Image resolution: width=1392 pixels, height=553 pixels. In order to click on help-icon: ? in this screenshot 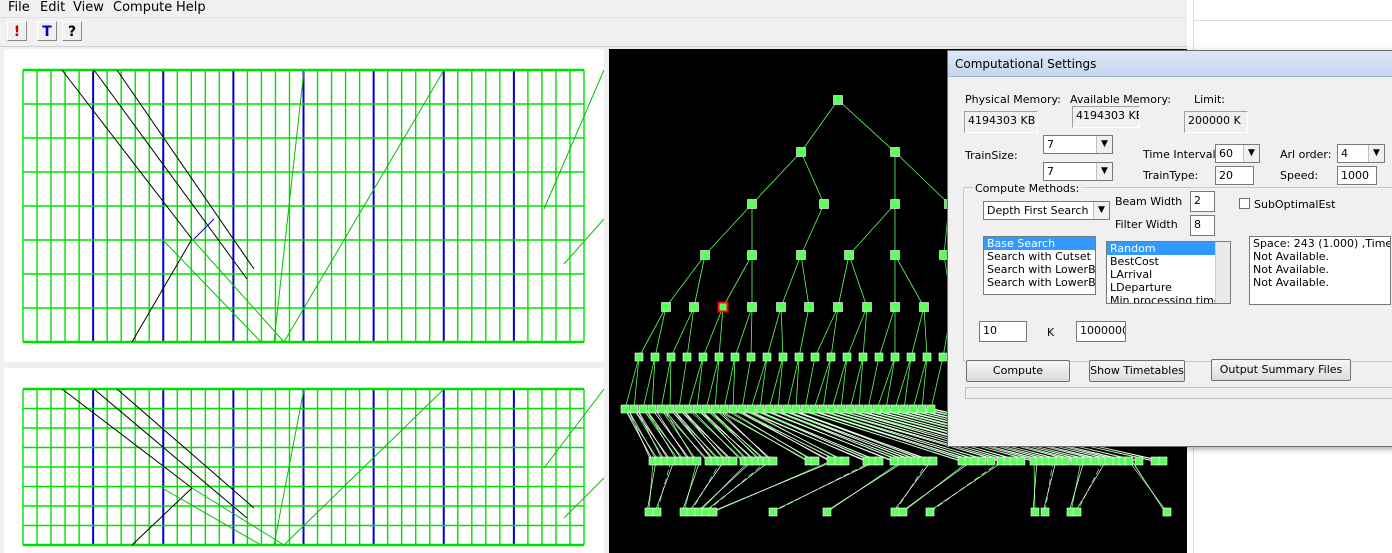, I will do `click(72, 31)`.